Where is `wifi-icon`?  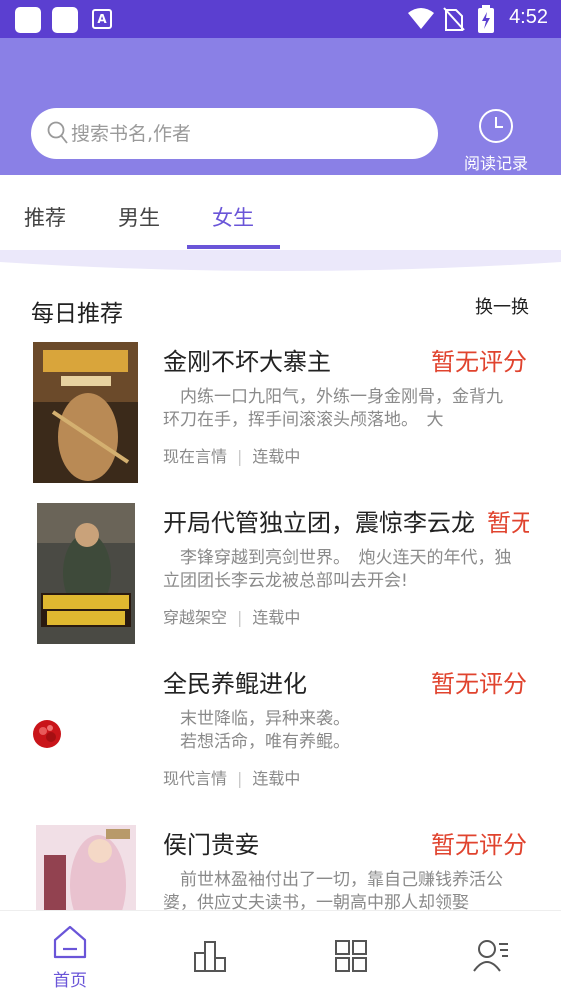
wifi-icon is located at coordinates (421, 18).